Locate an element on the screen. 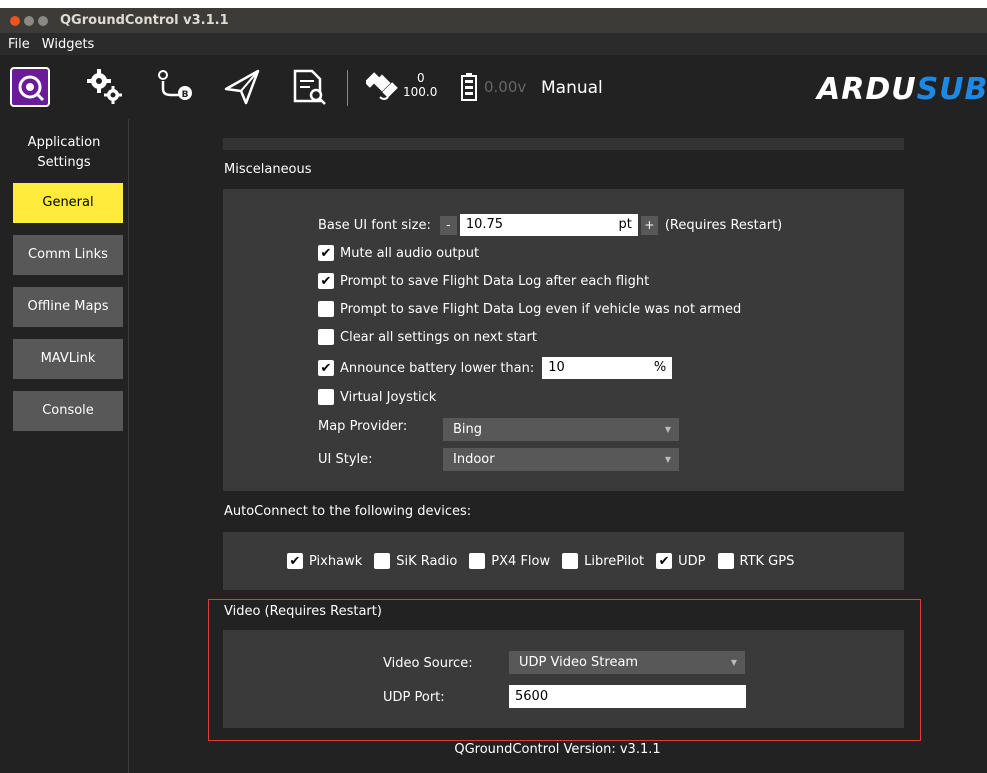 This screenshot has height=773, width=987. udp-checkbox: ✔ is located at coordinates (664, 561).